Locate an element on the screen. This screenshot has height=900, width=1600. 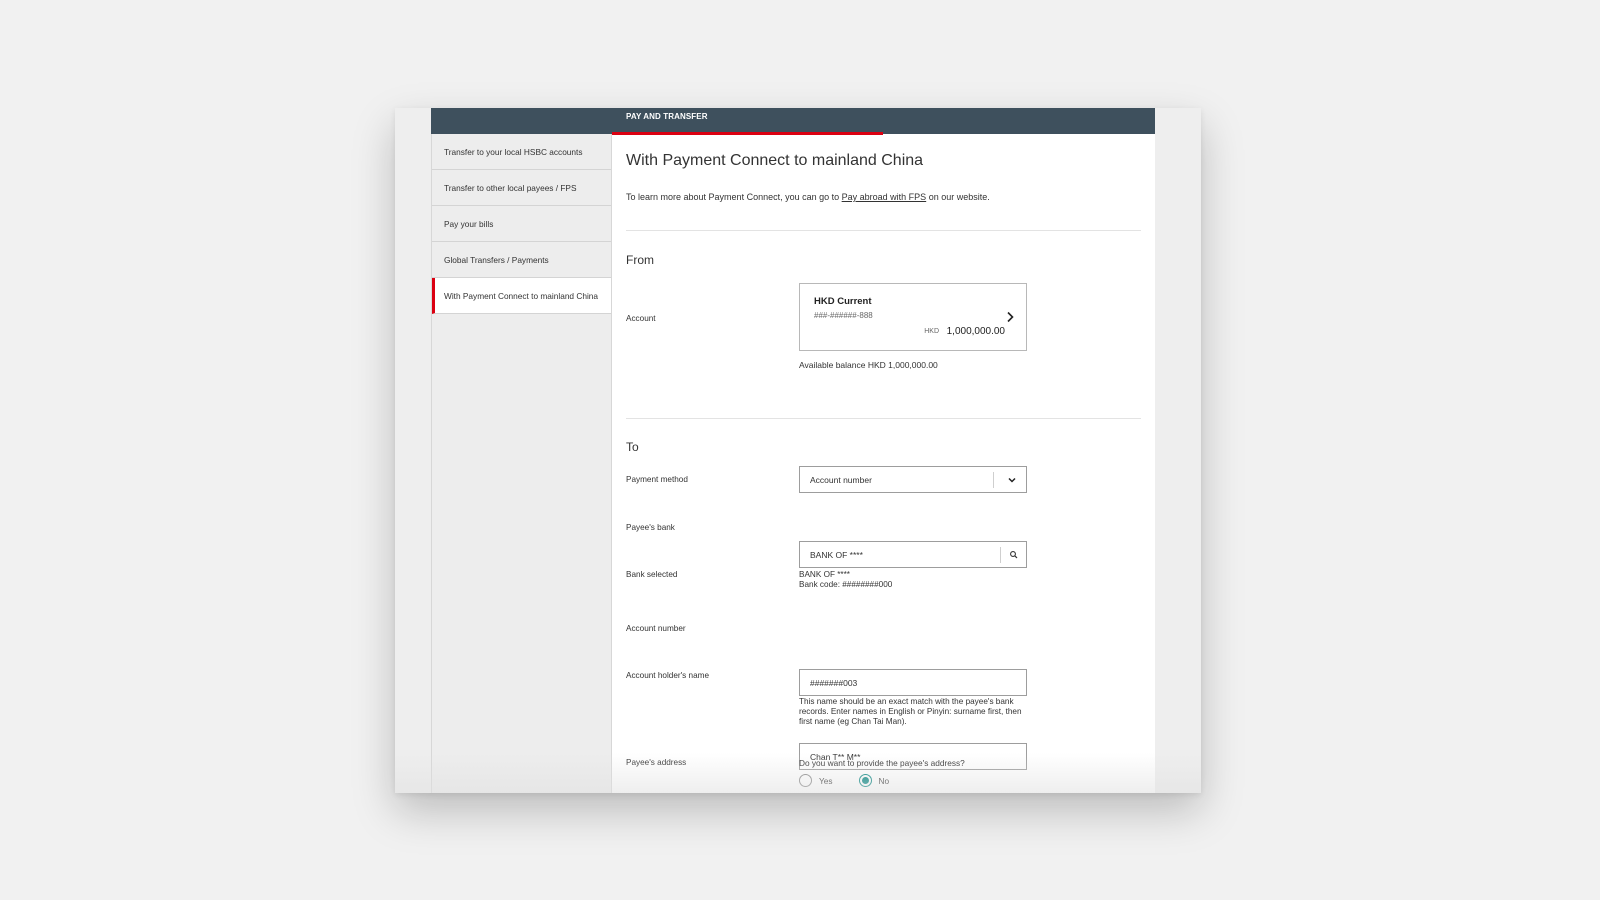
payee-address-radio-group: Yes No is located at coordinates (844, 780).